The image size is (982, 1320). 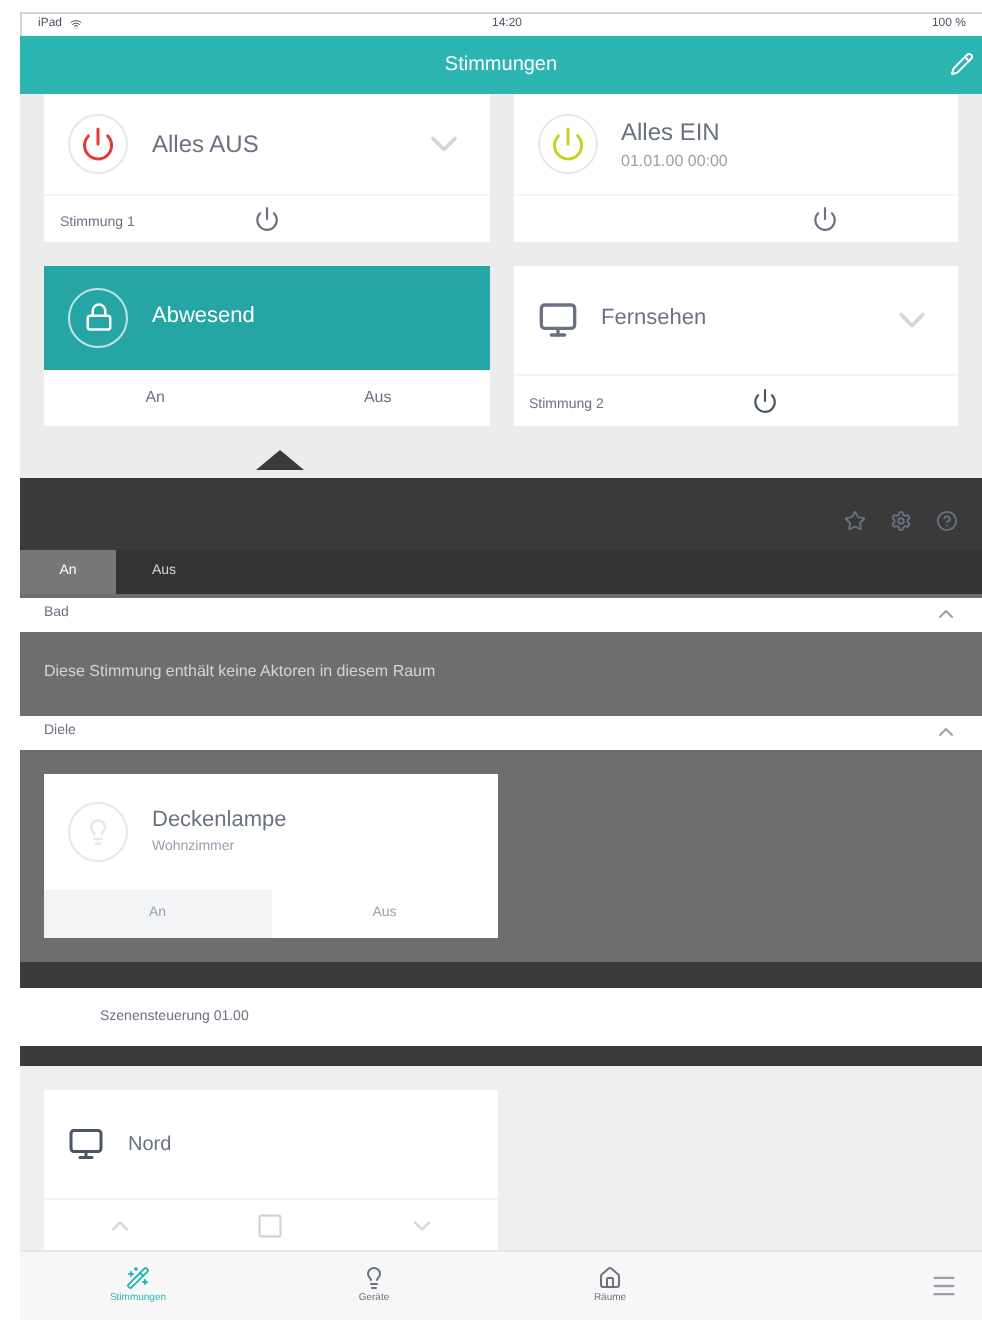 What do you see at coordinates (204, 317) in the screenshot?
I see `scene-name: Abwesend` at bounding box center [204, 317].